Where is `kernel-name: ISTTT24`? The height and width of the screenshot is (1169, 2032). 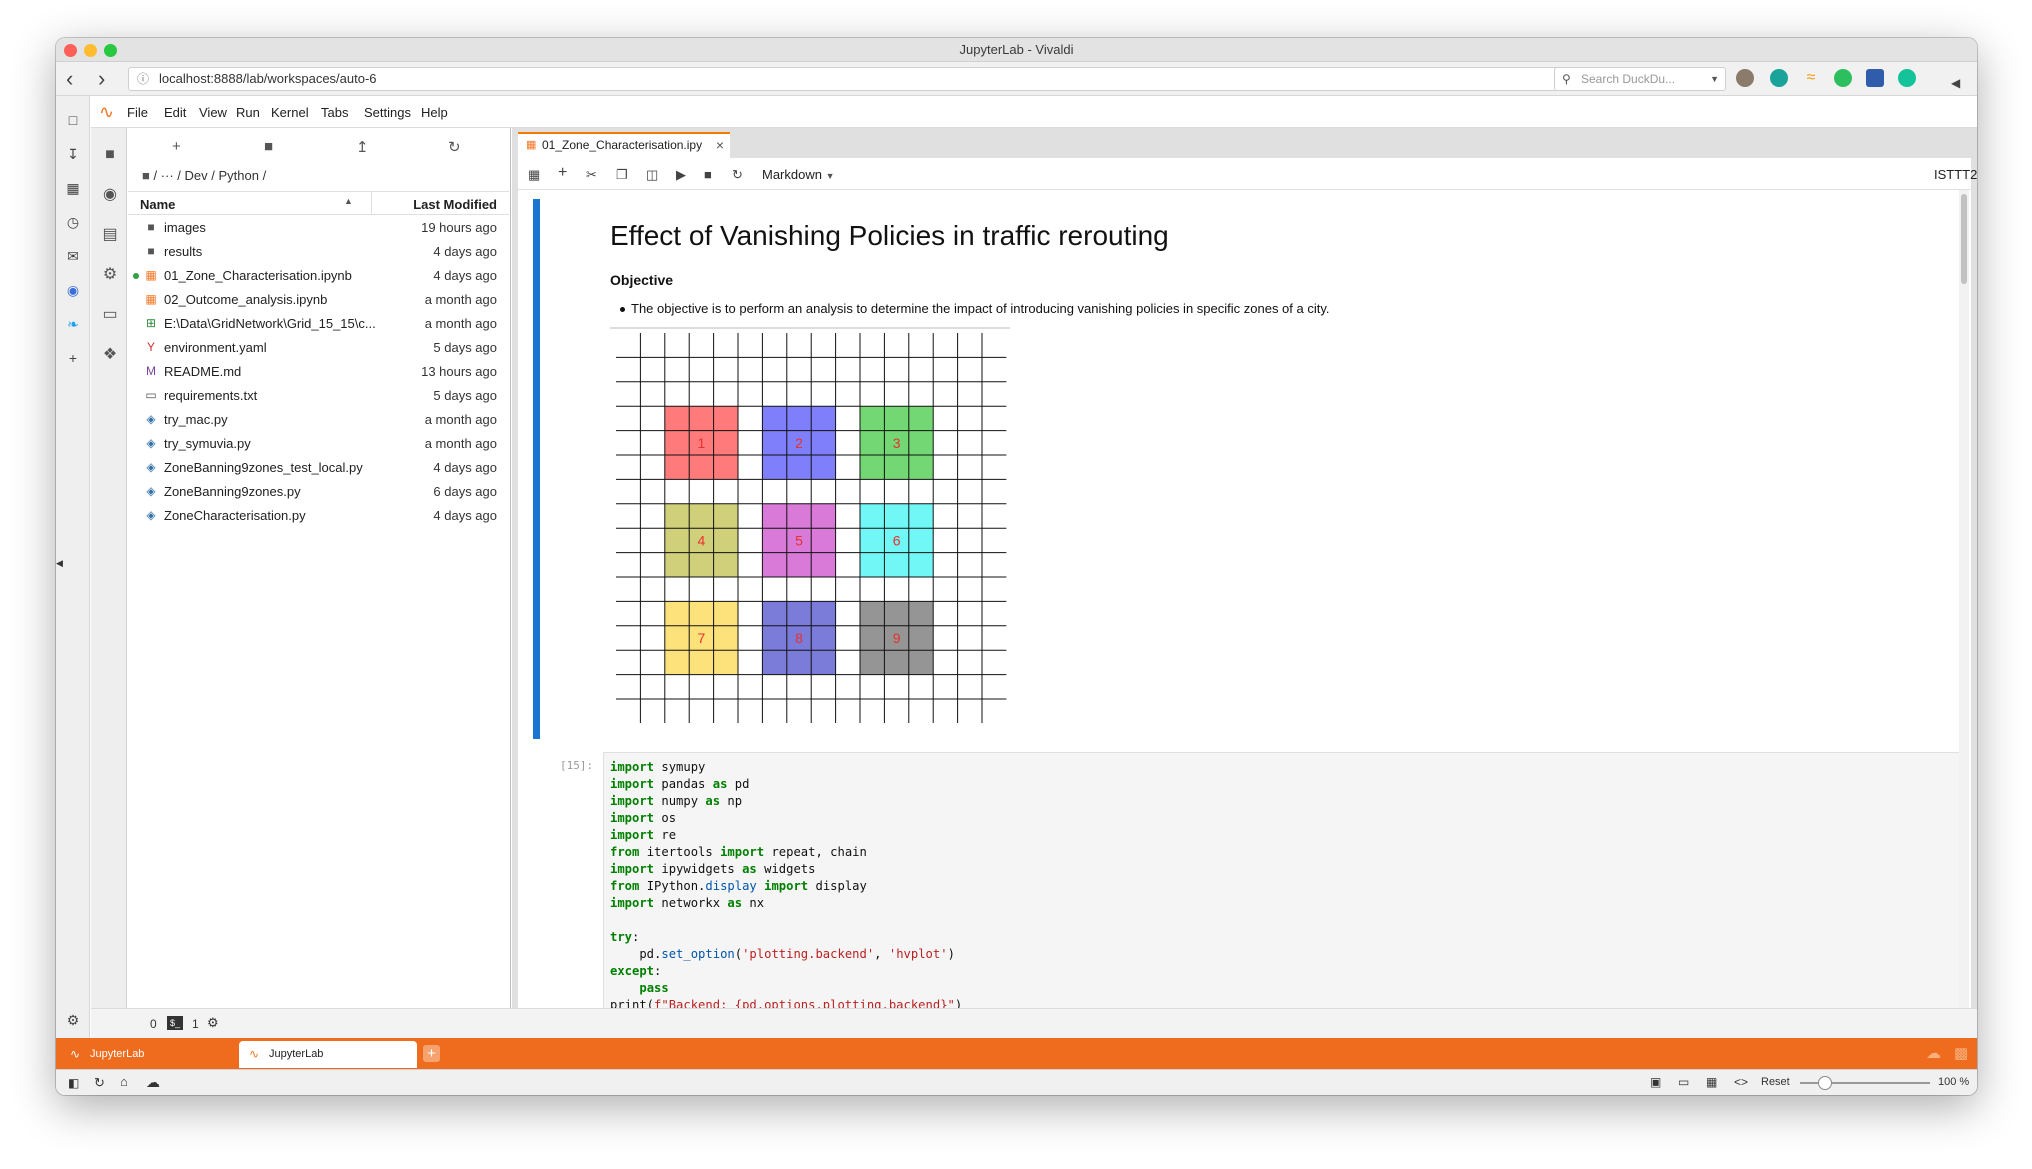 kernel-name: ISTTT24 is located at coordinates (1955, 174).